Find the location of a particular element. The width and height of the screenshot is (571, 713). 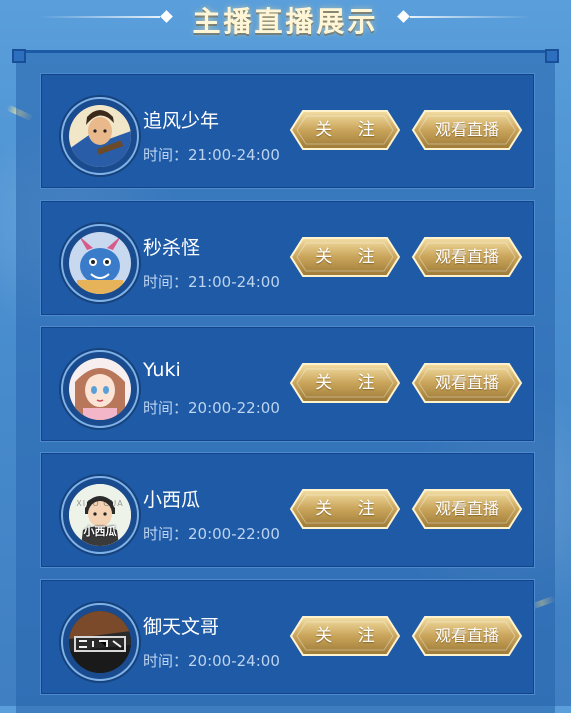

chibi-boy-avatar: XIAO GUA 小西瓜 is located at coordinates (100, 515).